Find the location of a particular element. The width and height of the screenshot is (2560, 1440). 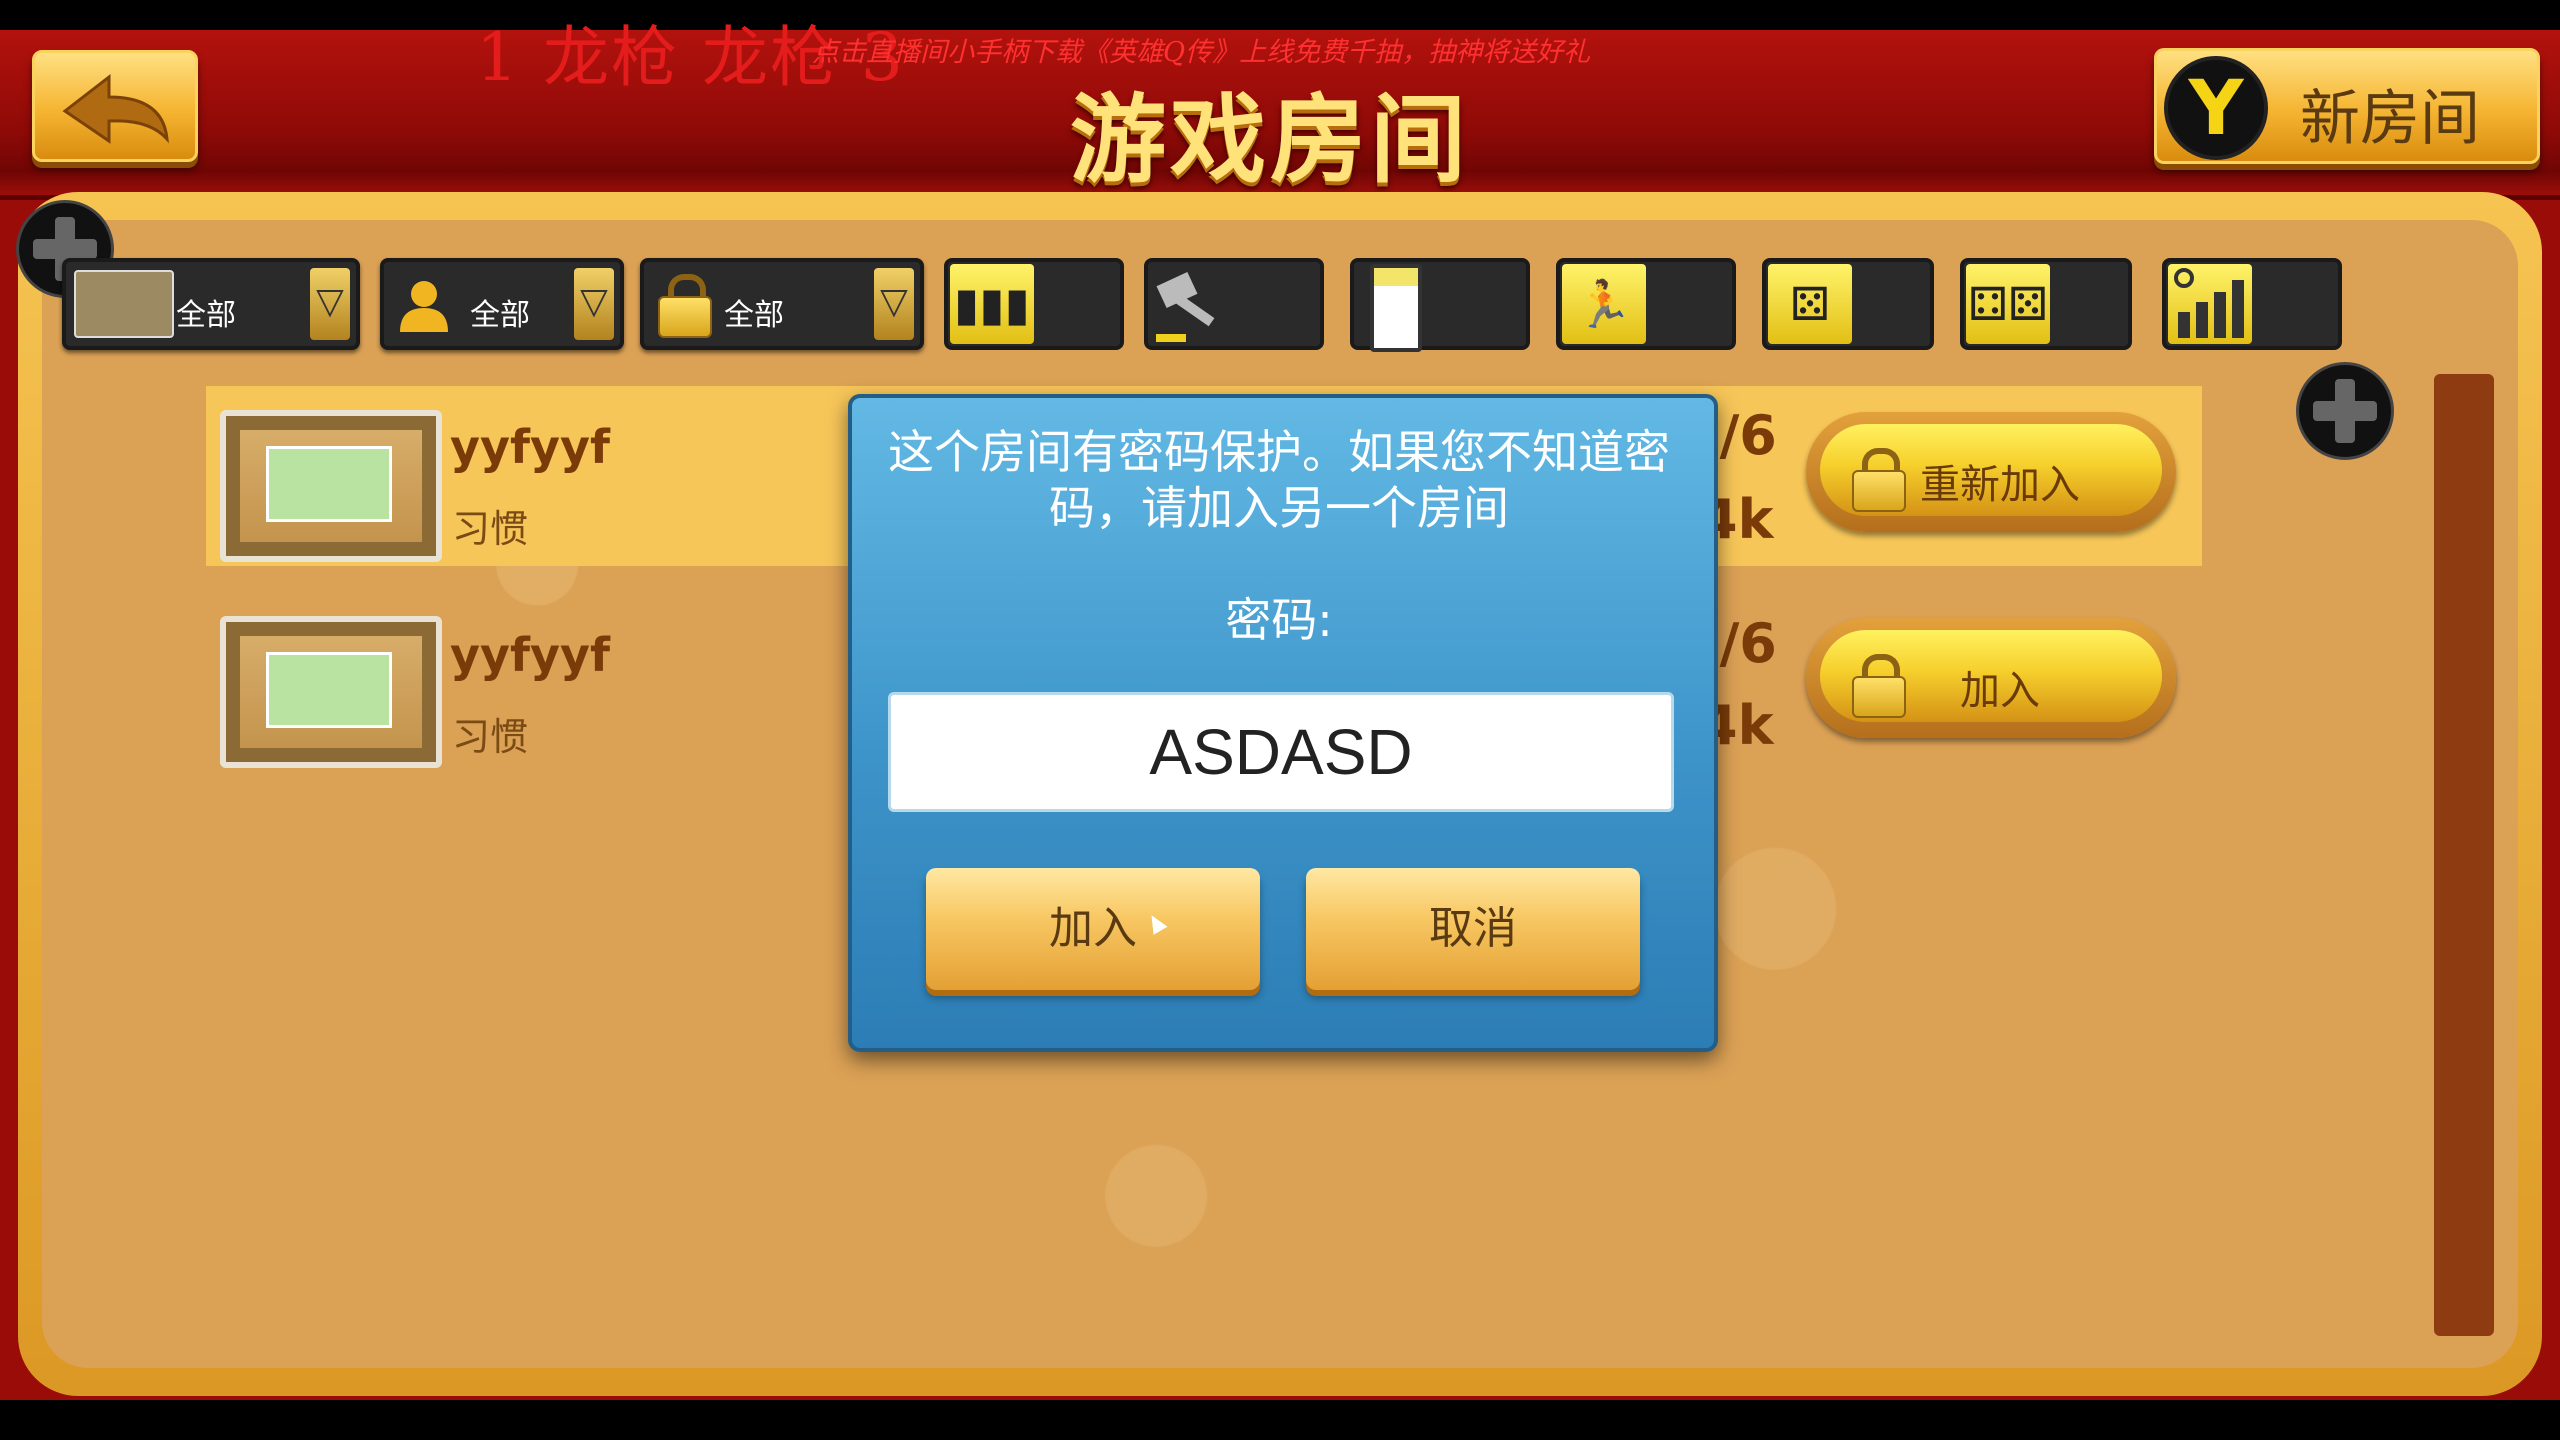

double-dice-icon: ⚃⚄ is located at coordinates (2008, 304).